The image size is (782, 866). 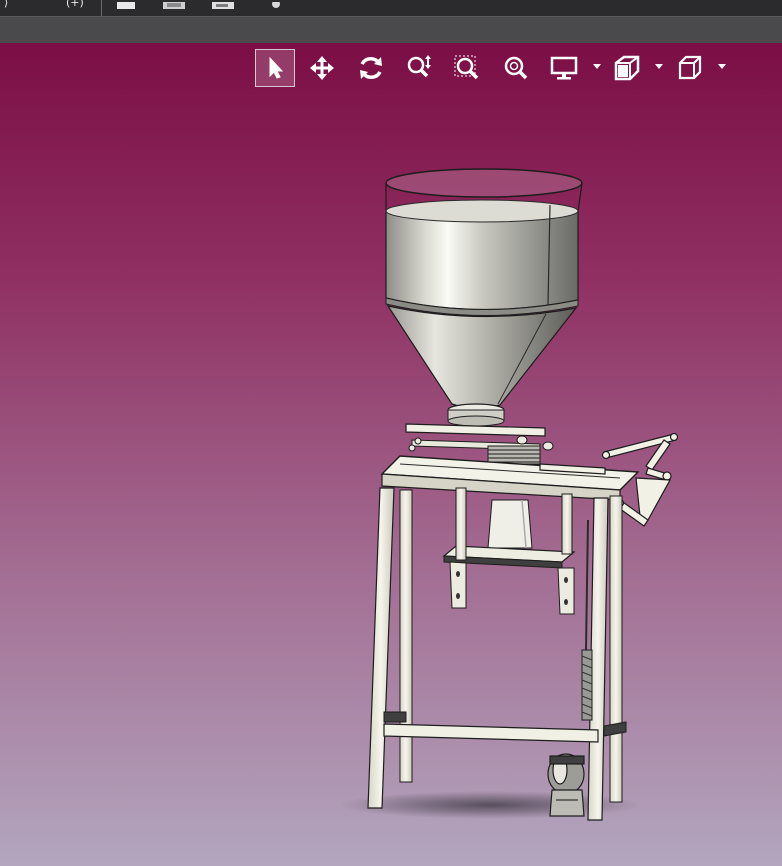 What do you see at coordinates (75, 4) in the screenshot?
I see `bracket-icon: (+)` at bounding box center [75, 4].